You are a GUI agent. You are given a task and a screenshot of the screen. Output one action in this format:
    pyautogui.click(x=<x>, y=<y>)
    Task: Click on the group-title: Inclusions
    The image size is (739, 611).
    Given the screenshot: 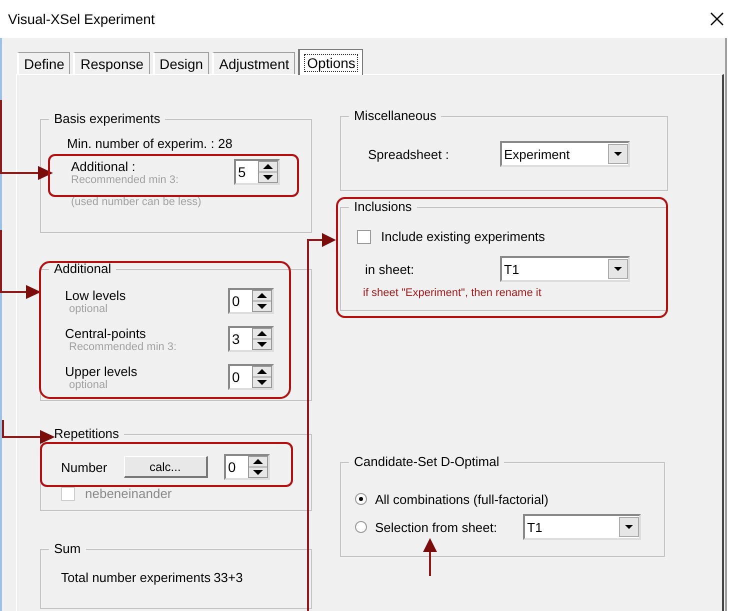 What is the action you would take?
    pyautogui.click(x=383, y=206)
    